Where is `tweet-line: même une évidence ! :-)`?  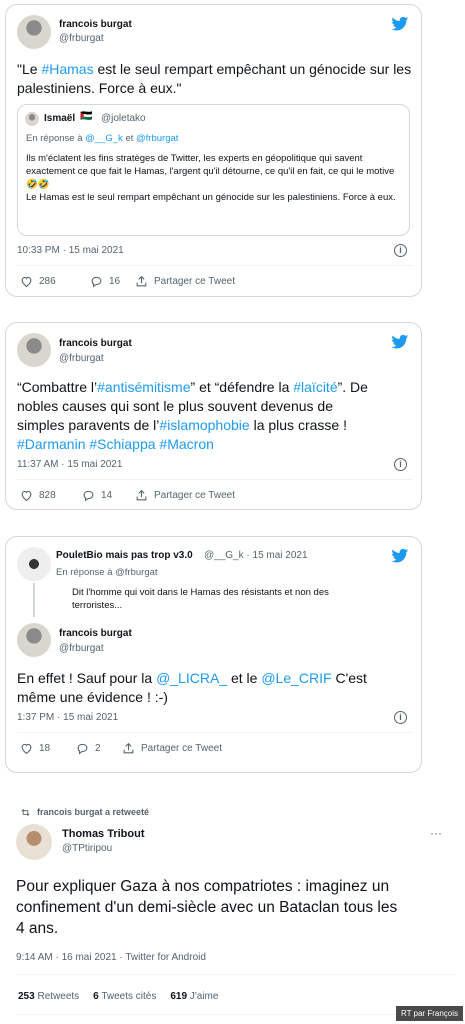
tweet-line: même une évidence ! :-) is located at coordinates (92, 697).